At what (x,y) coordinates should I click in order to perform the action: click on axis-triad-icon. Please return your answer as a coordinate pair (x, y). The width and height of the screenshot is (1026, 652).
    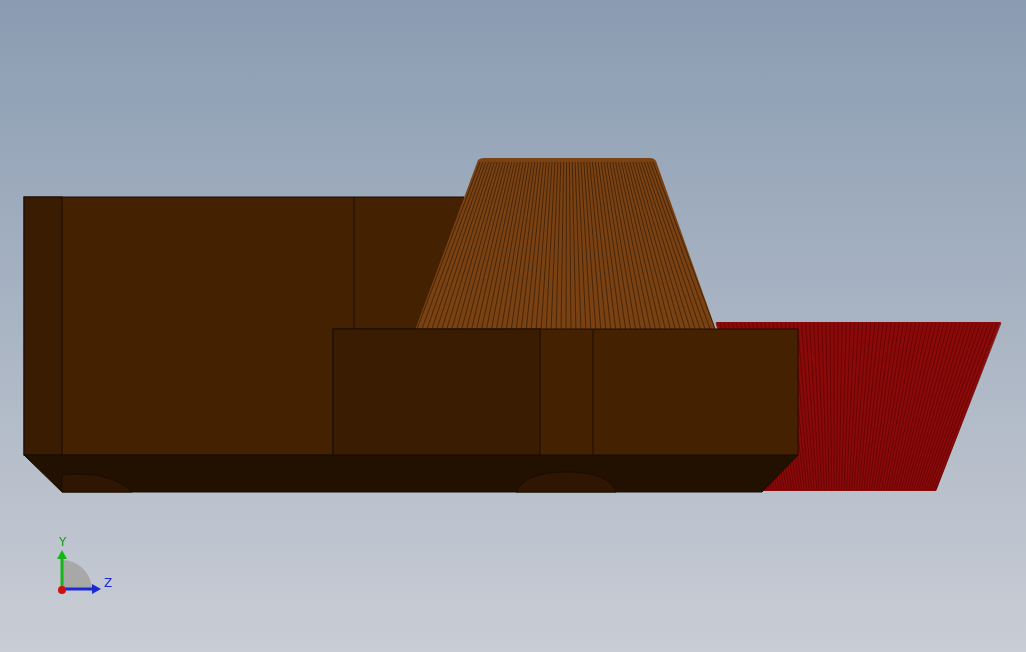
    Looking at the image, I should click on (79, 572).